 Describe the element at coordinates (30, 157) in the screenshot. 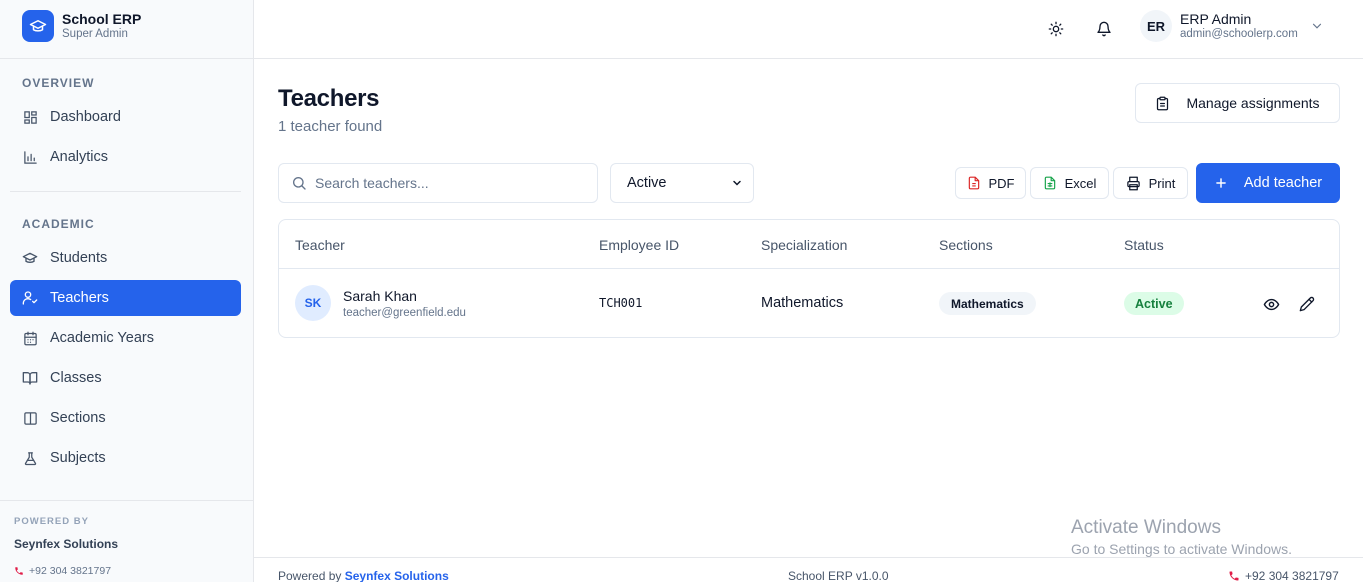

I see `bar-chart-icon` at that location.